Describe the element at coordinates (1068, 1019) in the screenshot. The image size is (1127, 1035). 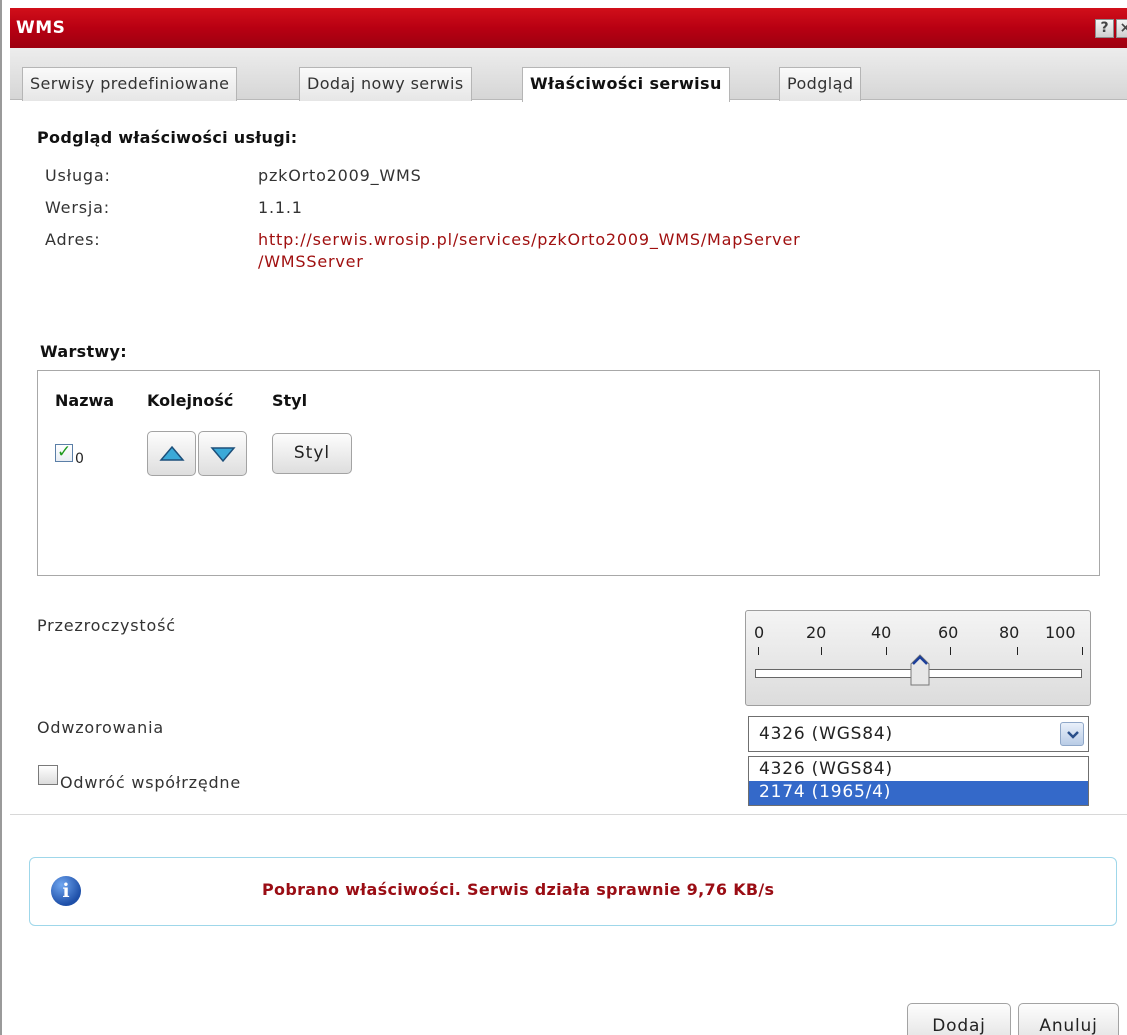
I see `cancel-button: Anuluj` at that location.